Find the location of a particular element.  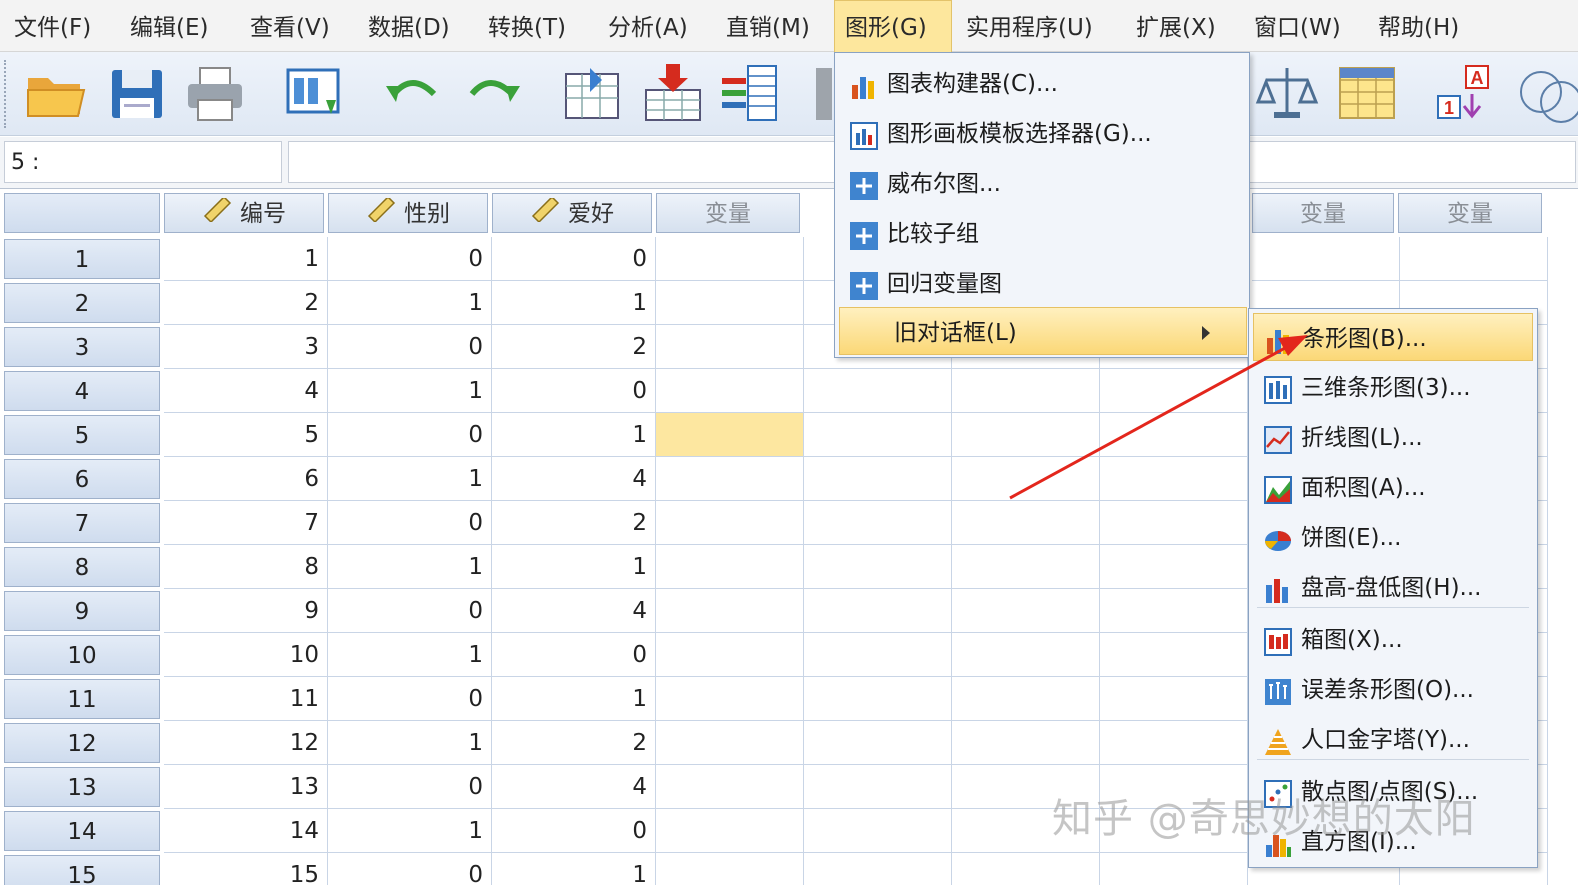

menu-edit: 编辑(E) is located at coordinates (169, 26).